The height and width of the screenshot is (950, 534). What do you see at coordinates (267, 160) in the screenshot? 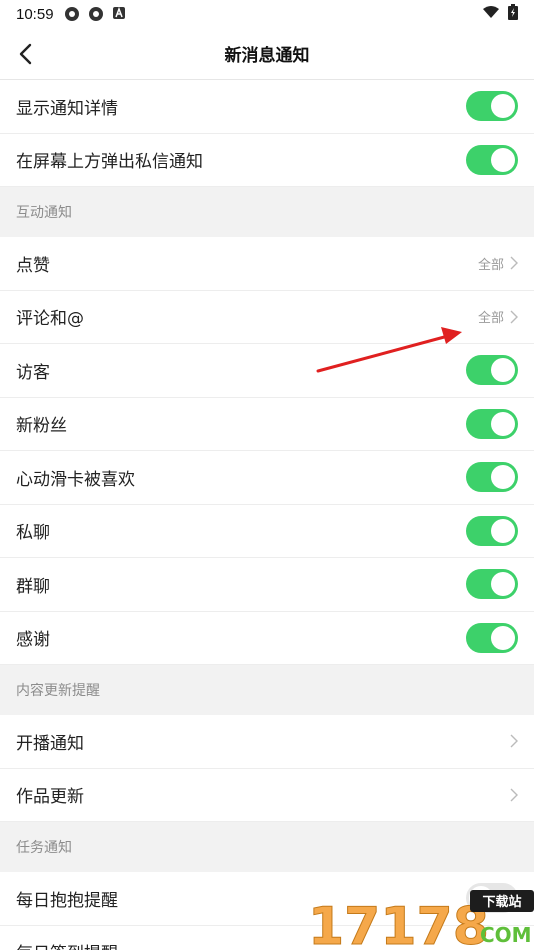
I see `setting-popup-dm: 在屏幕上方弹出私信通知` at bounding box center [267, 160].